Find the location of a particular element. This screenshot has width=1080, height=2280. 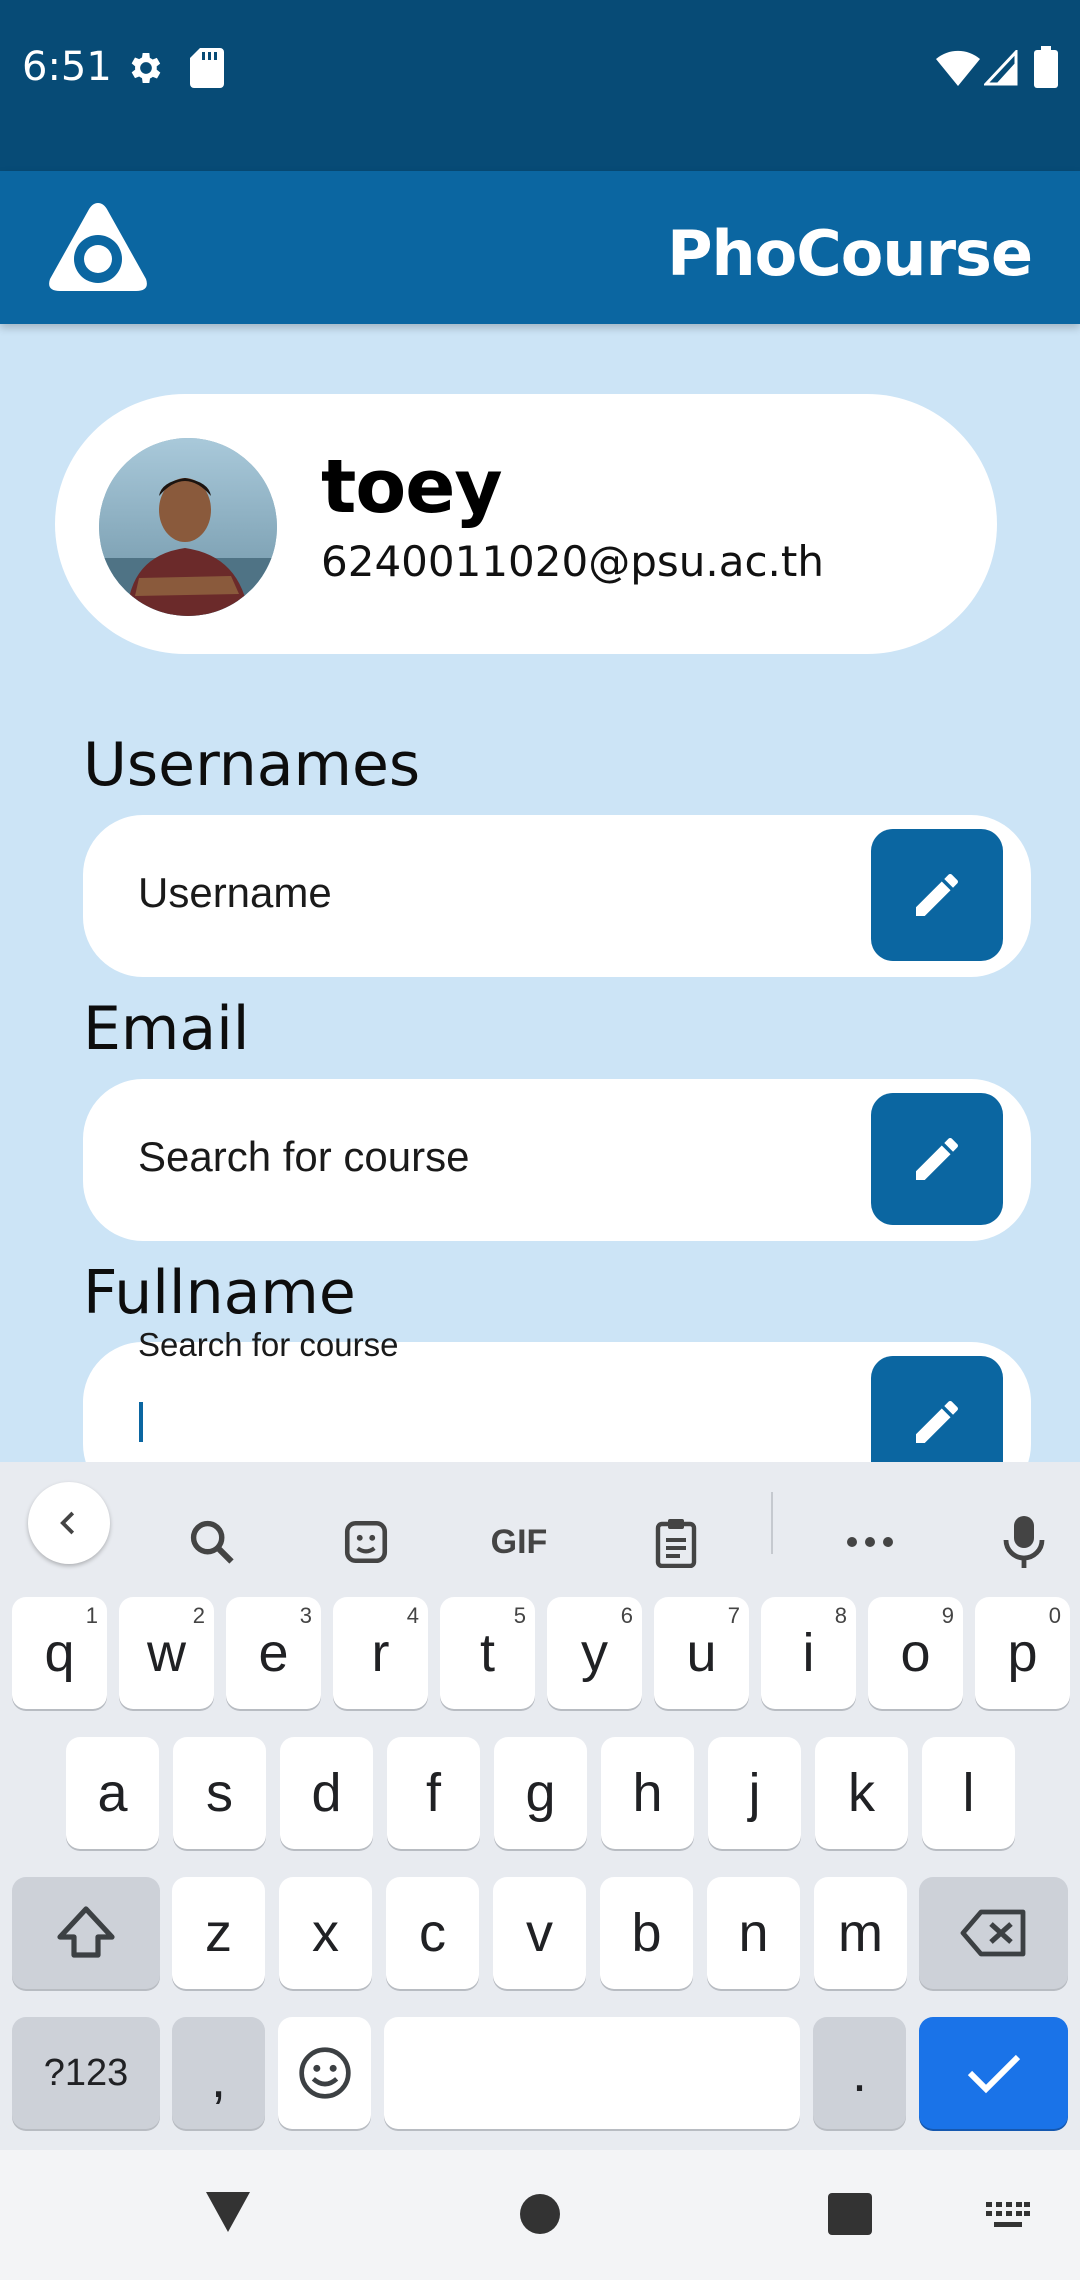

wifi-icon is located at coordinates (958, 70).